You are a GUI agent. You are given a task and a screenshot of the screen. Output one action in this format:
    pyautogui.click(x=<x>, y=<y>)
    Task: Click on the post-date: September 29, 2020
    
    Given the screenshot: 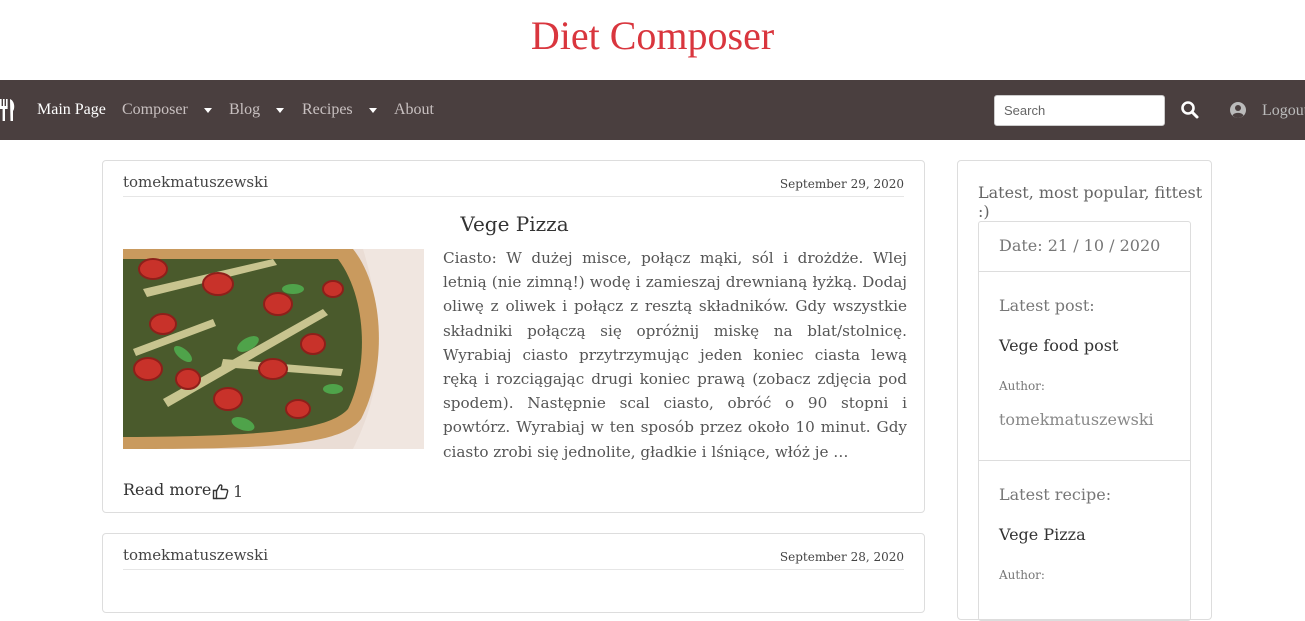 What is the action you would take?
    pyautogui.click(x=841, y=184)
    